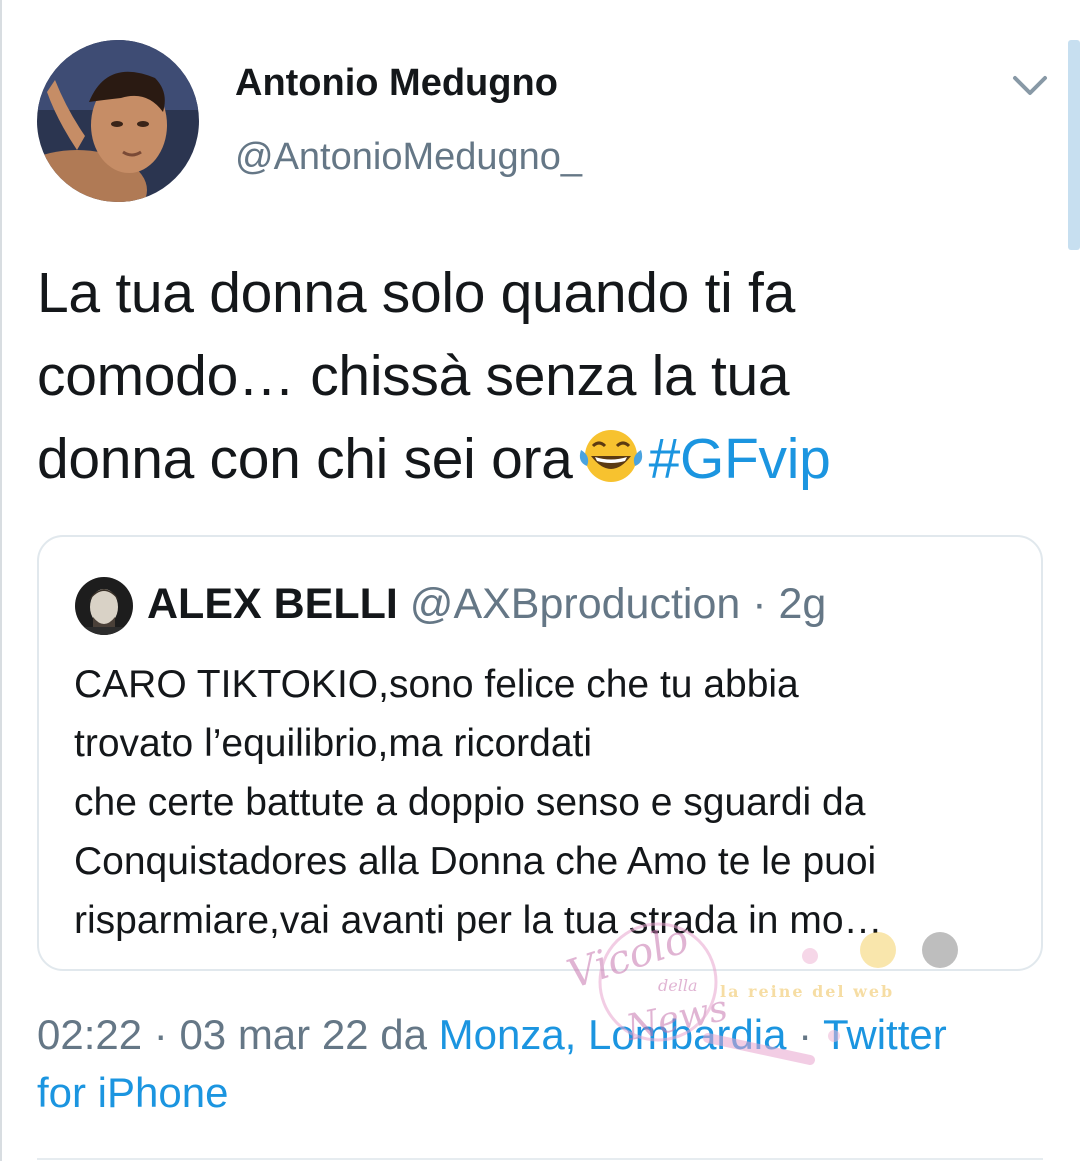 Image resolution: width=1080 pixels, height=1161 pixels. I want to click on face-with-tears-of-joy-icon, so click(611, 453).